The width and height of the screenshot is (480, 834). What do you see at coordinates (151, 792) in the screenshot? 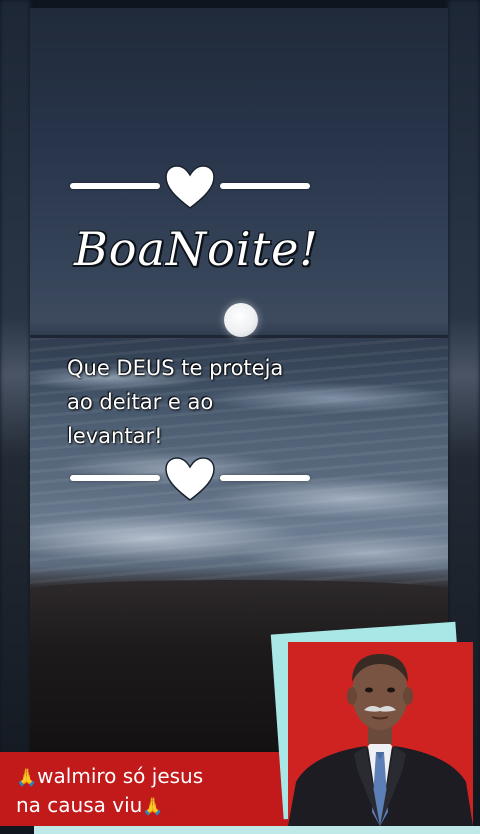
I see `caption-text: 🙏walmiro só jesus na causa viu🙏` at bounding box center [151, 792].